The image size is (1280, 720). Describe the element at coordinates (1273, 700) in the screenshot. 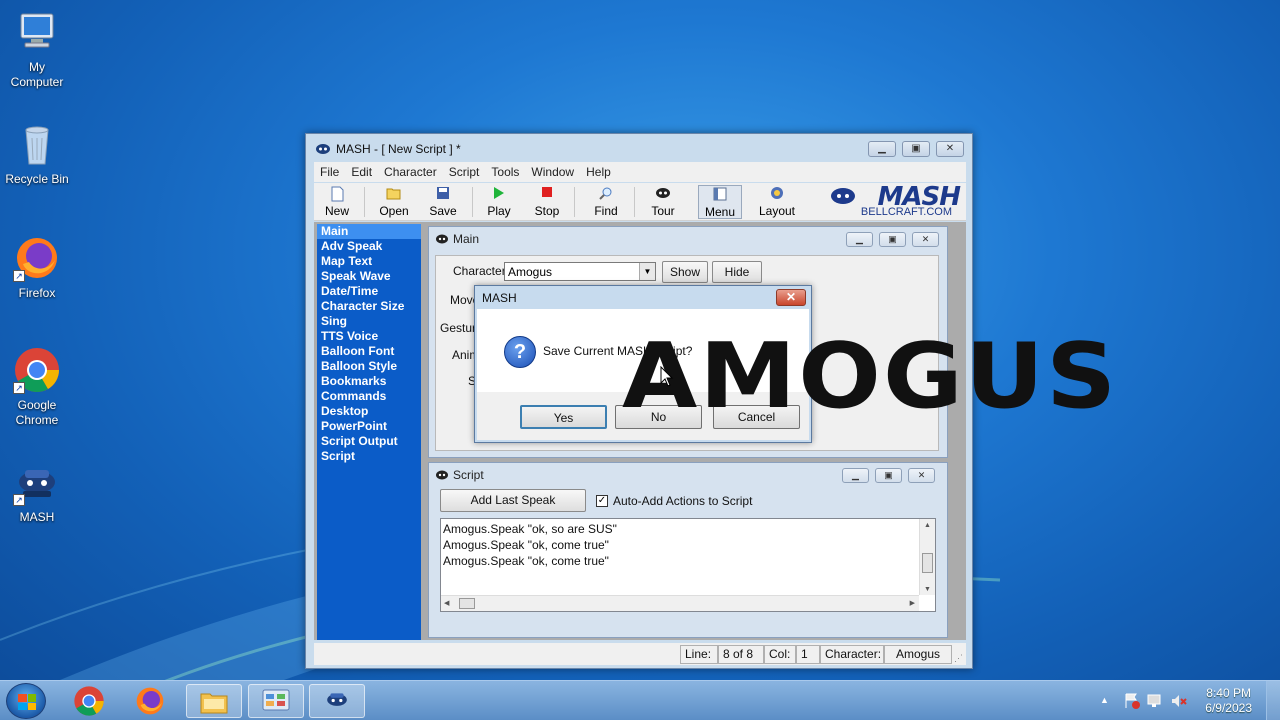

I see `show-desktop-button` at that location.